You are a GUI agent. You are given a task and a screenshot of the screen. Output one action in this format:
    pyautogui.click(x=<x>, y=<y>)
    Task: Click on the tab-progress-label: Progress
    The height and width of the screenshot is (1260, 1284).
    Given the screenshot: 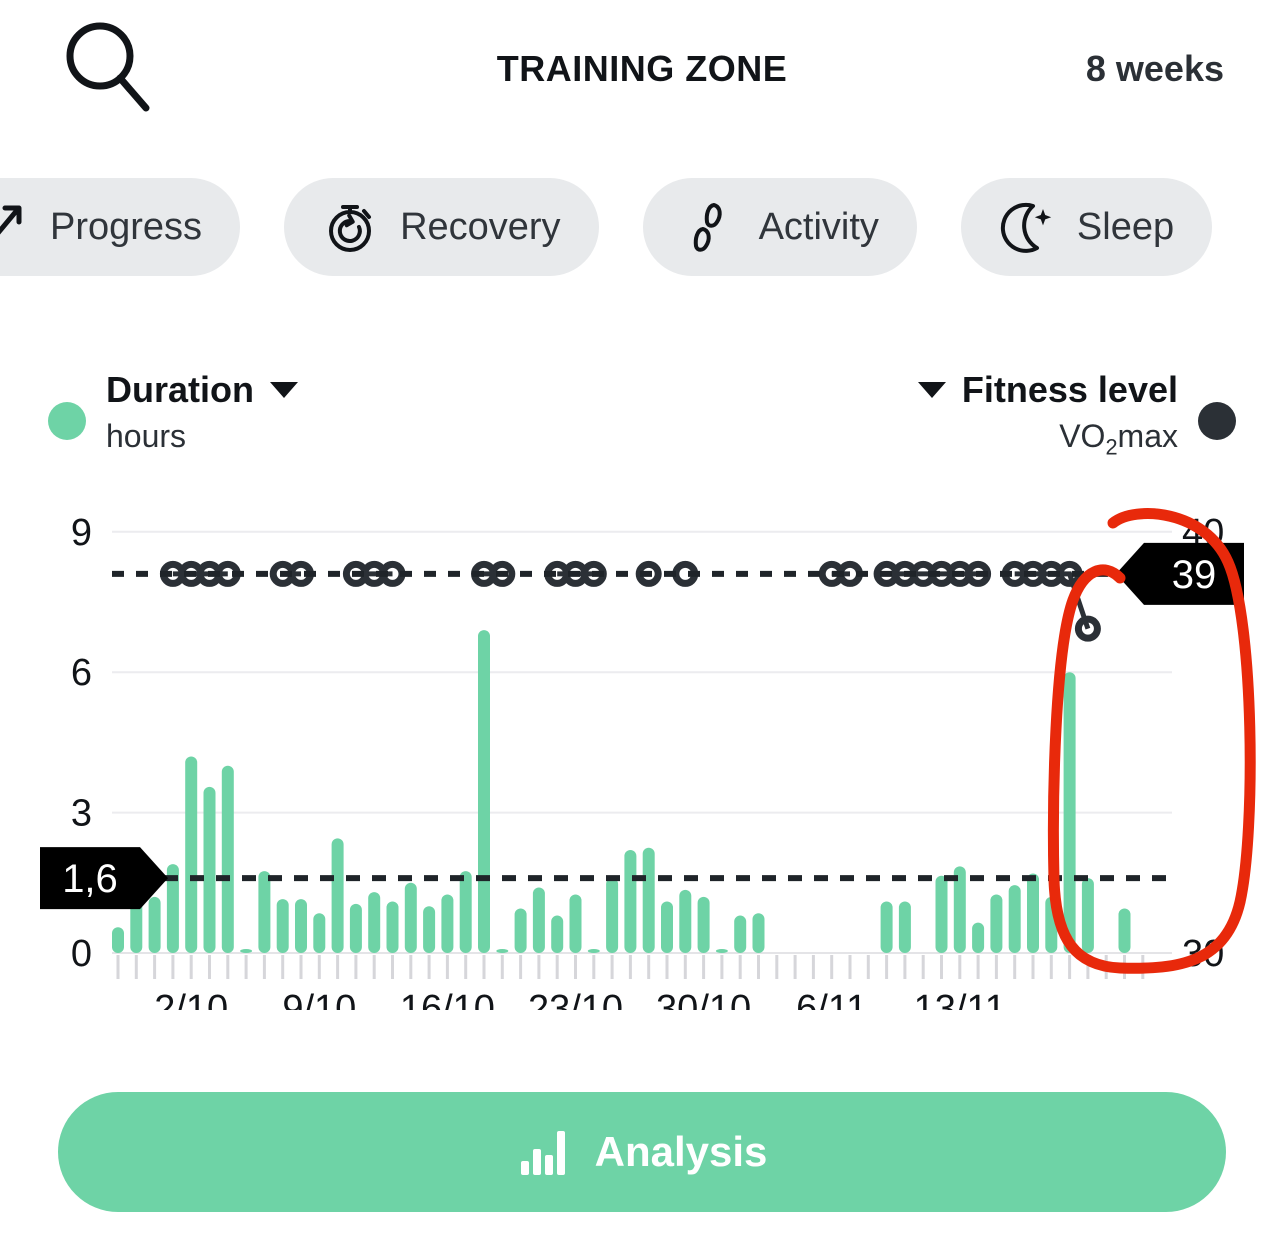 What is the action you would take?
    pyautogui.click(x=126, y=226)
    